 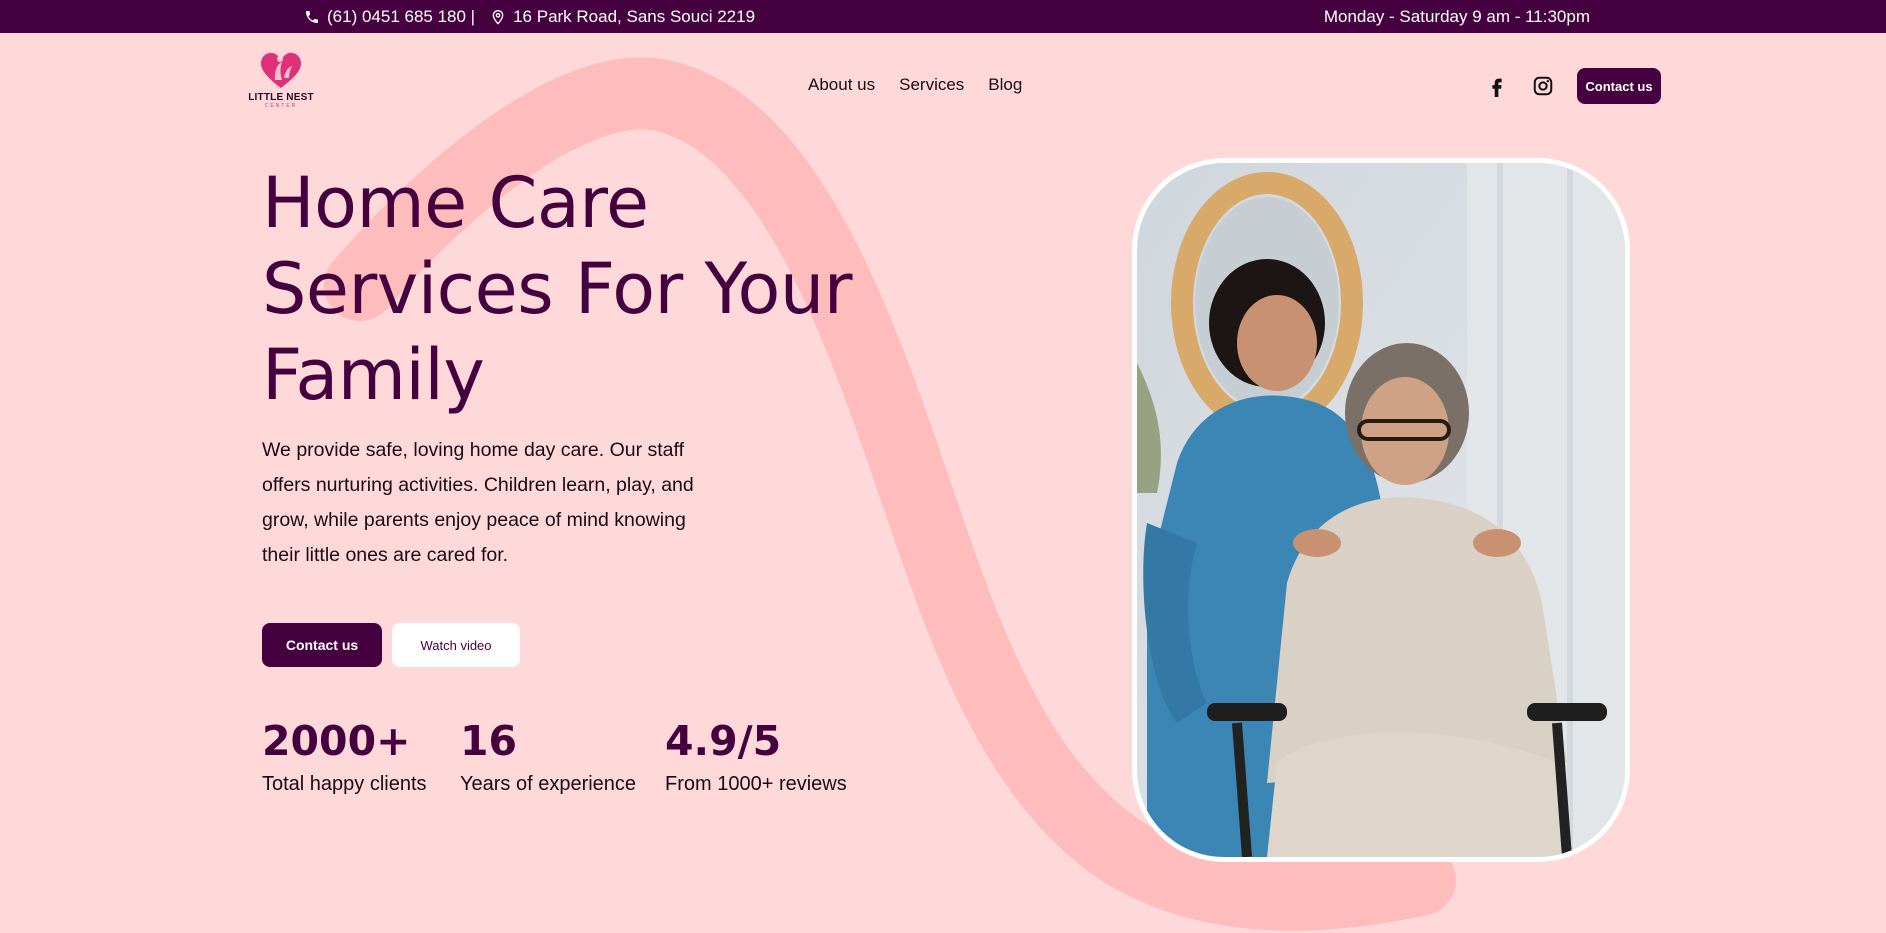 I want to click on hero-title-line-2: Services For Your, so click(x=557, y=289).